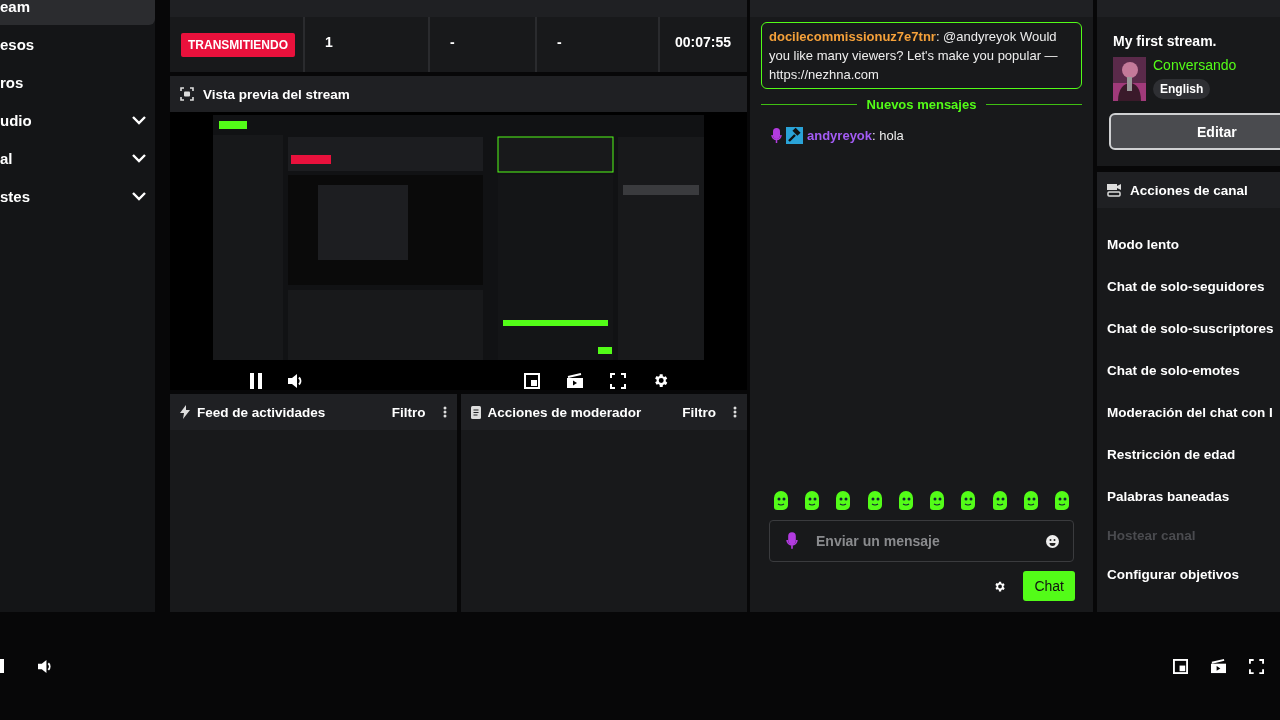 This screenshot has width=1280, height=720. I want to click on emoji-icon, so click(1052, 541).